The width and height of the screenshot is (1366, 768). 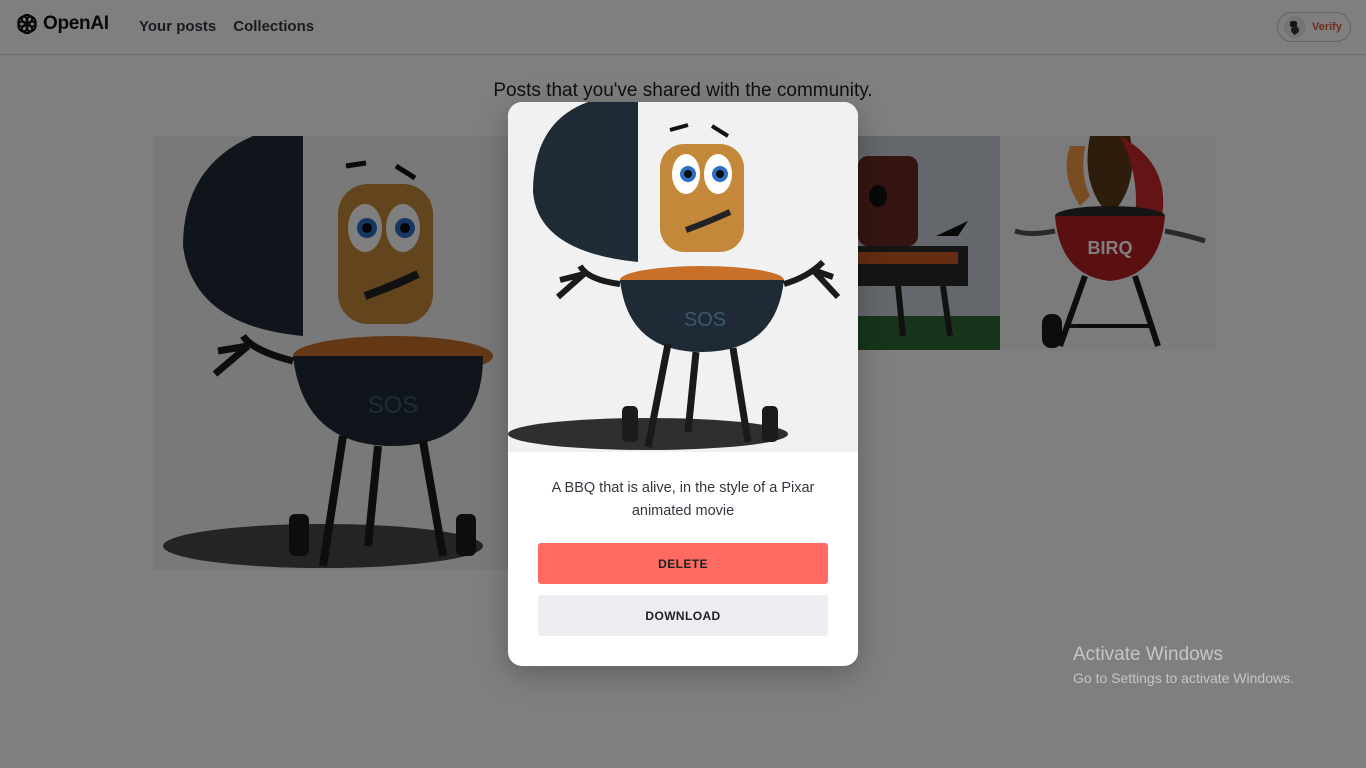 I want to click on watermark-title: Activate Windows, so click(x=1148, y=654).